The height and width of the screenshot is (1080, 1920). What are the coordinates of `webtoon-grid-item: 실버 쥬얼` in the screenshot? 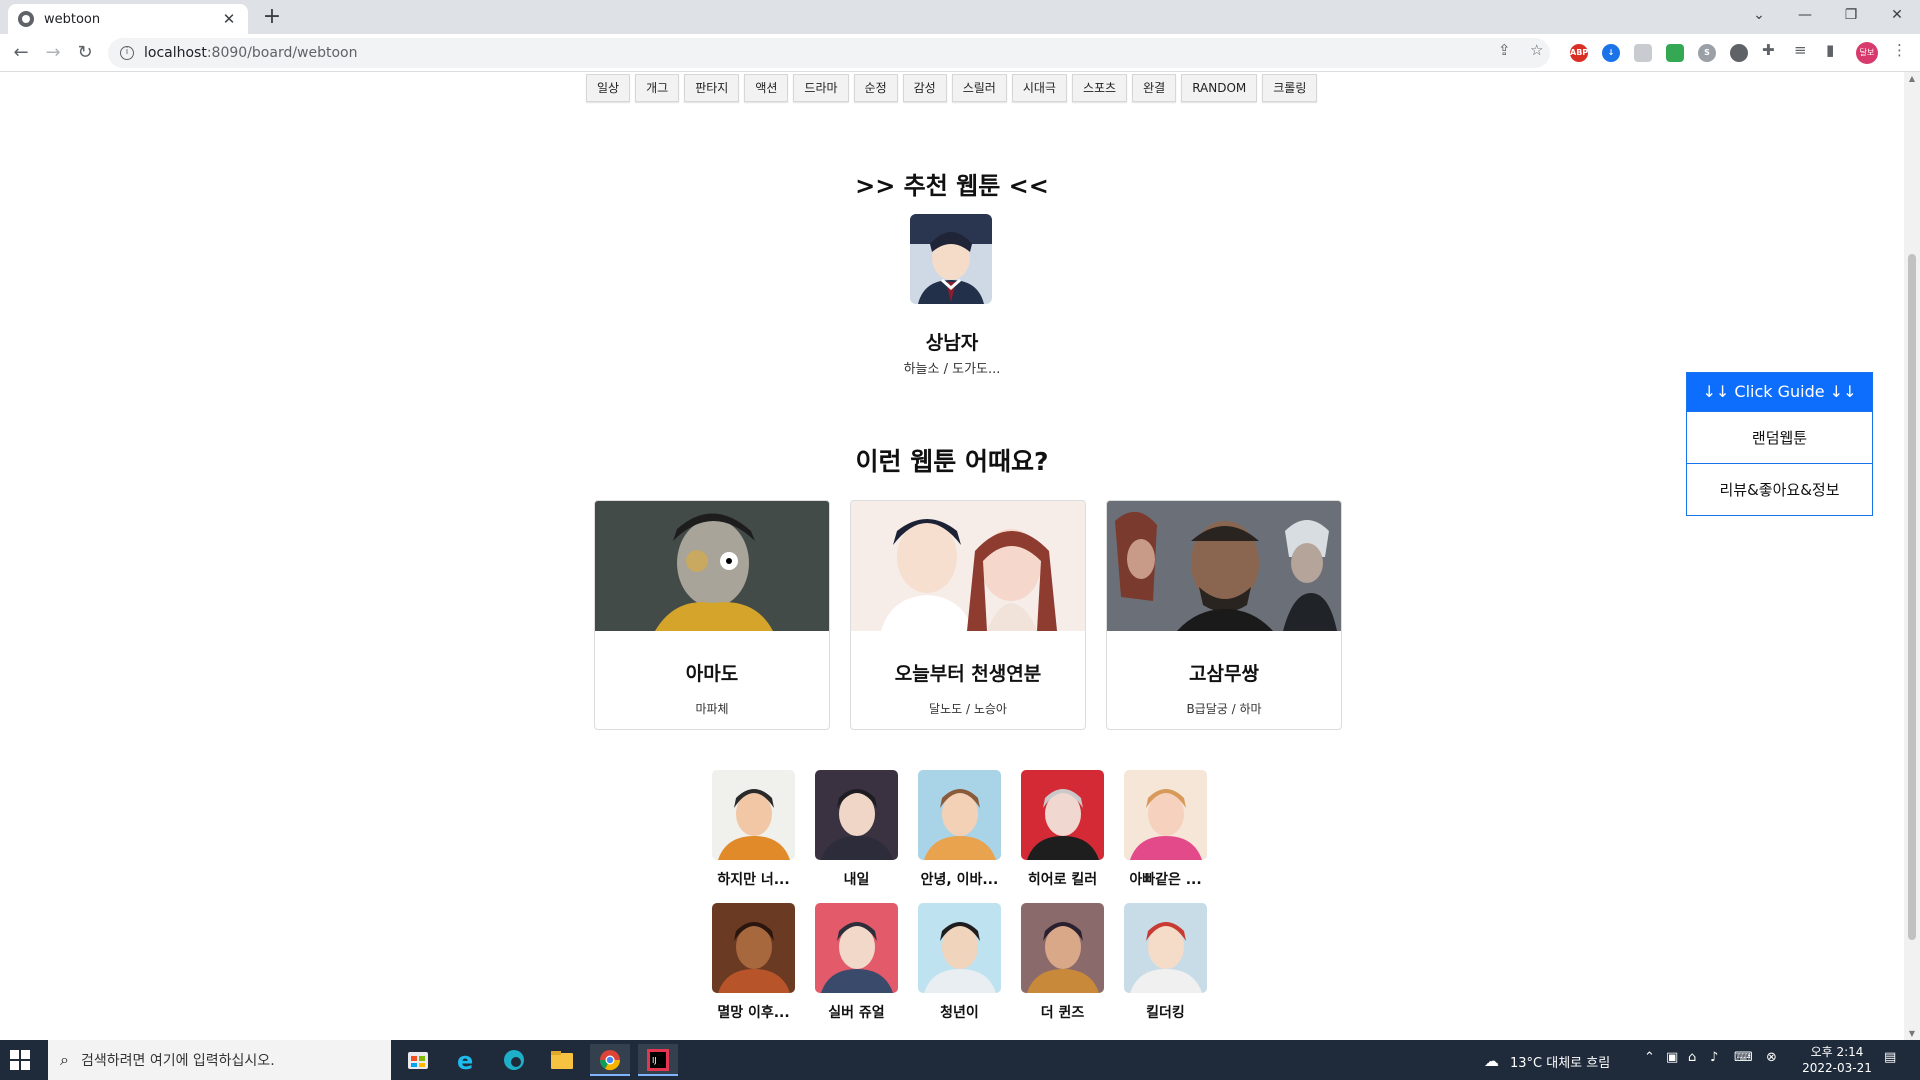 It's located at (856, 962).